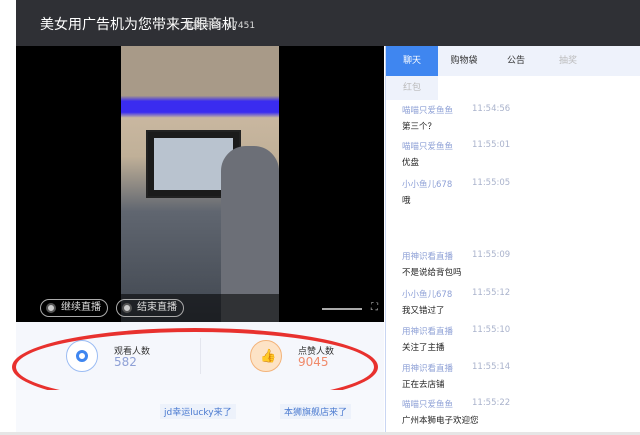 The height and width of the screenshot is (435, 640). Describe the element at coordinates (491, 109) in the screenshot. I see `message-time: 11:54:56` at that location.